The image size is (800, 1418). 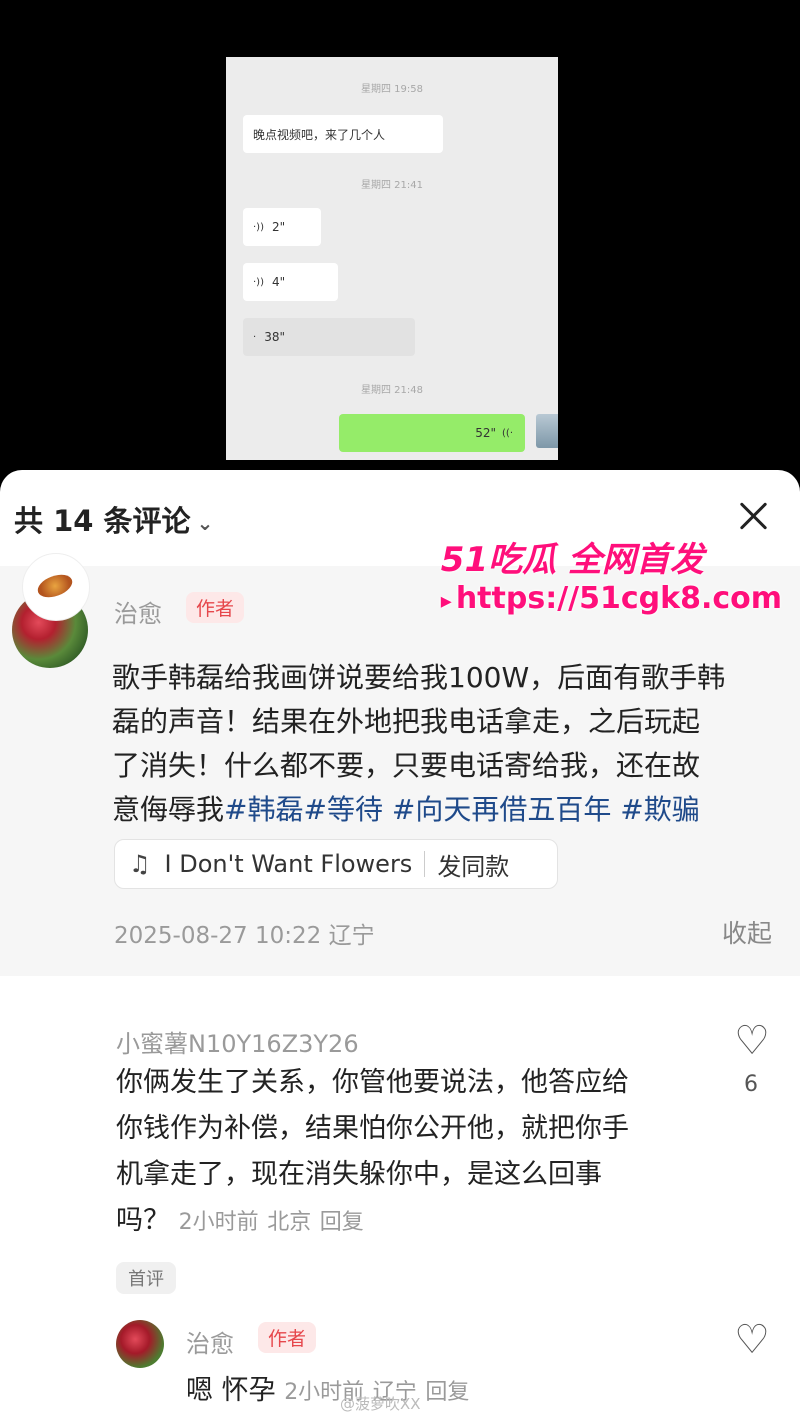 What do you see at coordinates (140, 864) in the screenshot?
I see `music-note-icon: ♫` at bounding box center [140, 864].